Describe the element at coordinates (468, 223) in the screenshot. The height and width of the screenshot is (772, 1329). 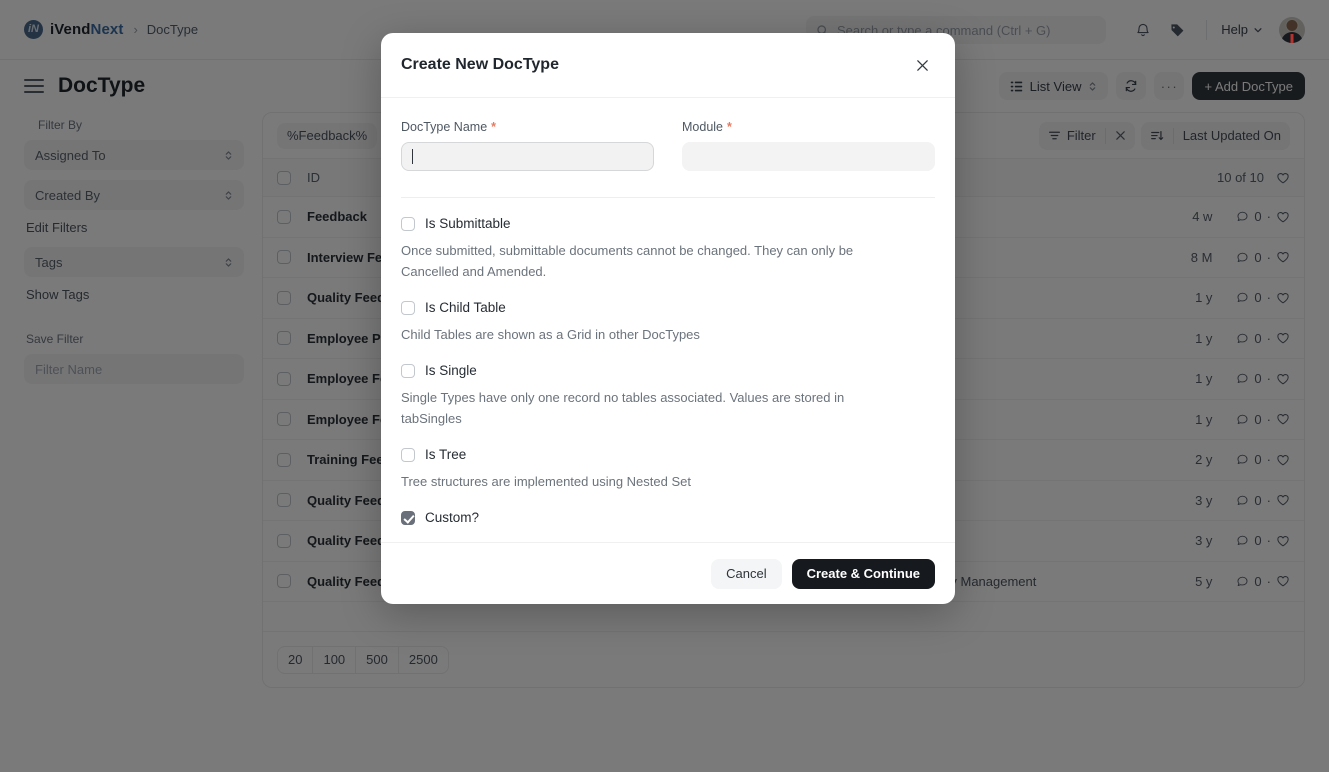
I see `option-label: Is Submittable` at that location.